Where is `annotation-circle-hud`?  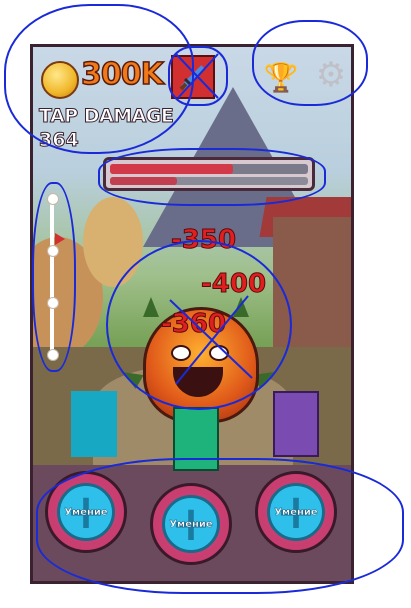 annotation-circle-hud is located at coordinates (99, 79).